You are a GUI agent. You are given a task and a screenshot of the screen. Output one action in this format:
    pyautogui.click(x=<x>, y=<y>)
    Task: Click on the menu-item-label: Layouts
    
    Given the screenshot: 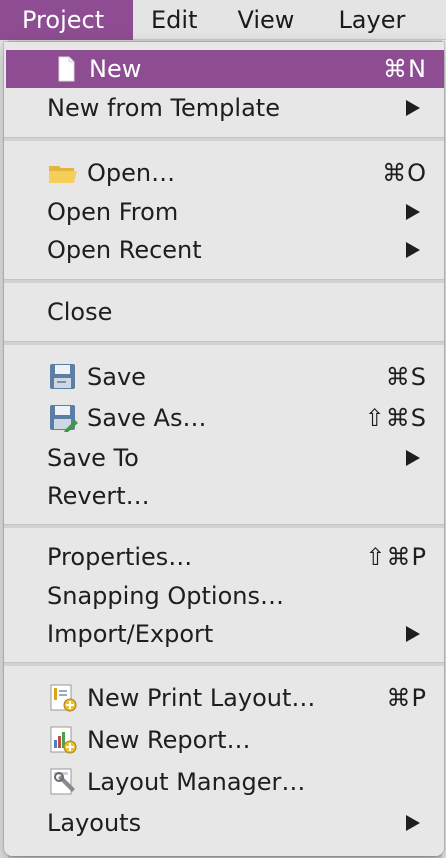 What is the action you would take?
    pyautogui.click(x=94, y=823)
    